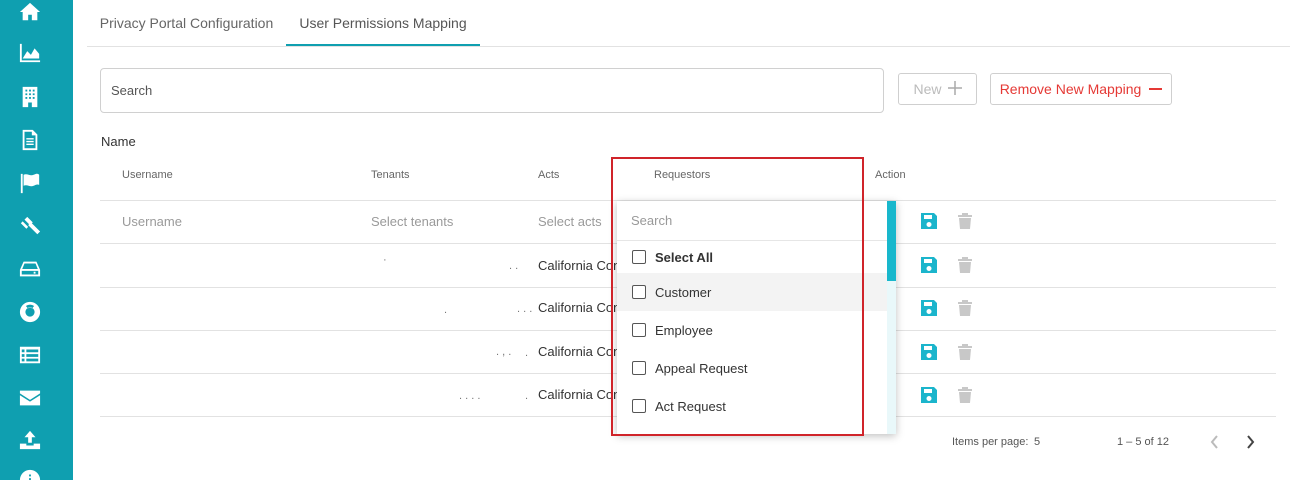  Describe the element at coordinates (30, 12) in the screenshot. I see `home-icon` at that location.